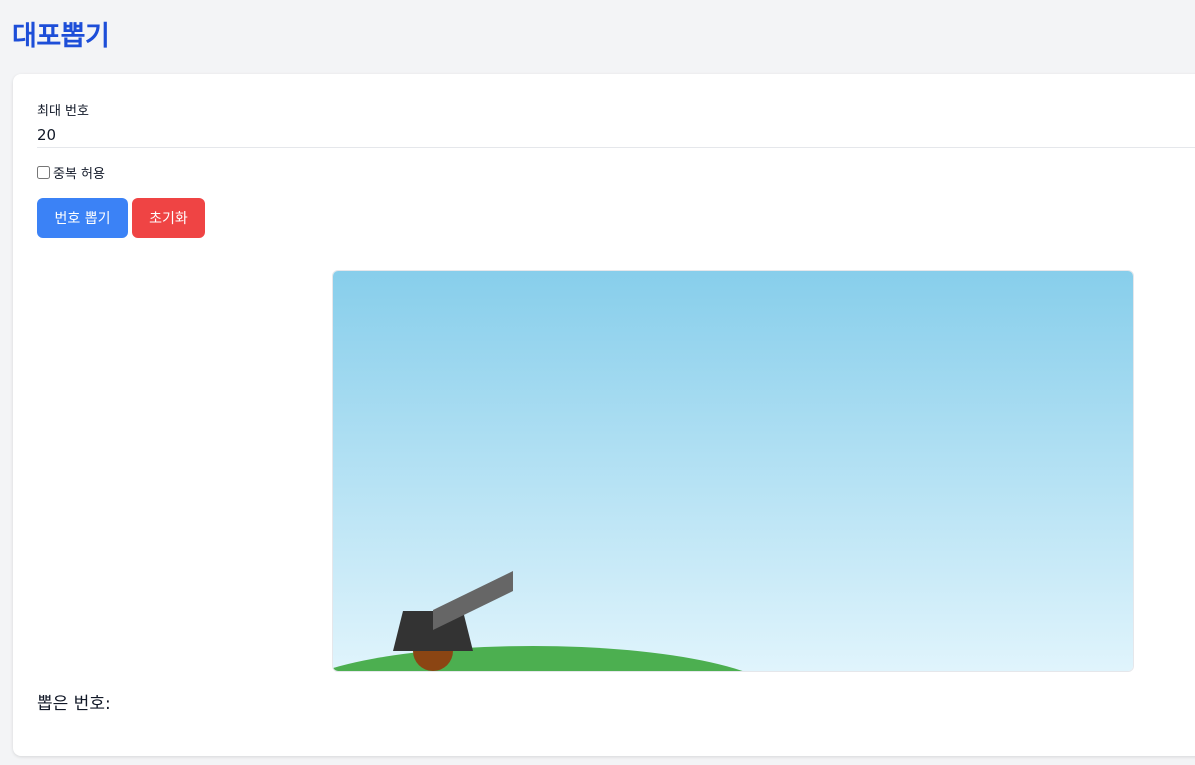 The width and height of the screenshot is (1195, 765). Describe the element at coordinates (43, 172) in the screenshot. I see `duplicate-checkbox` at that location.